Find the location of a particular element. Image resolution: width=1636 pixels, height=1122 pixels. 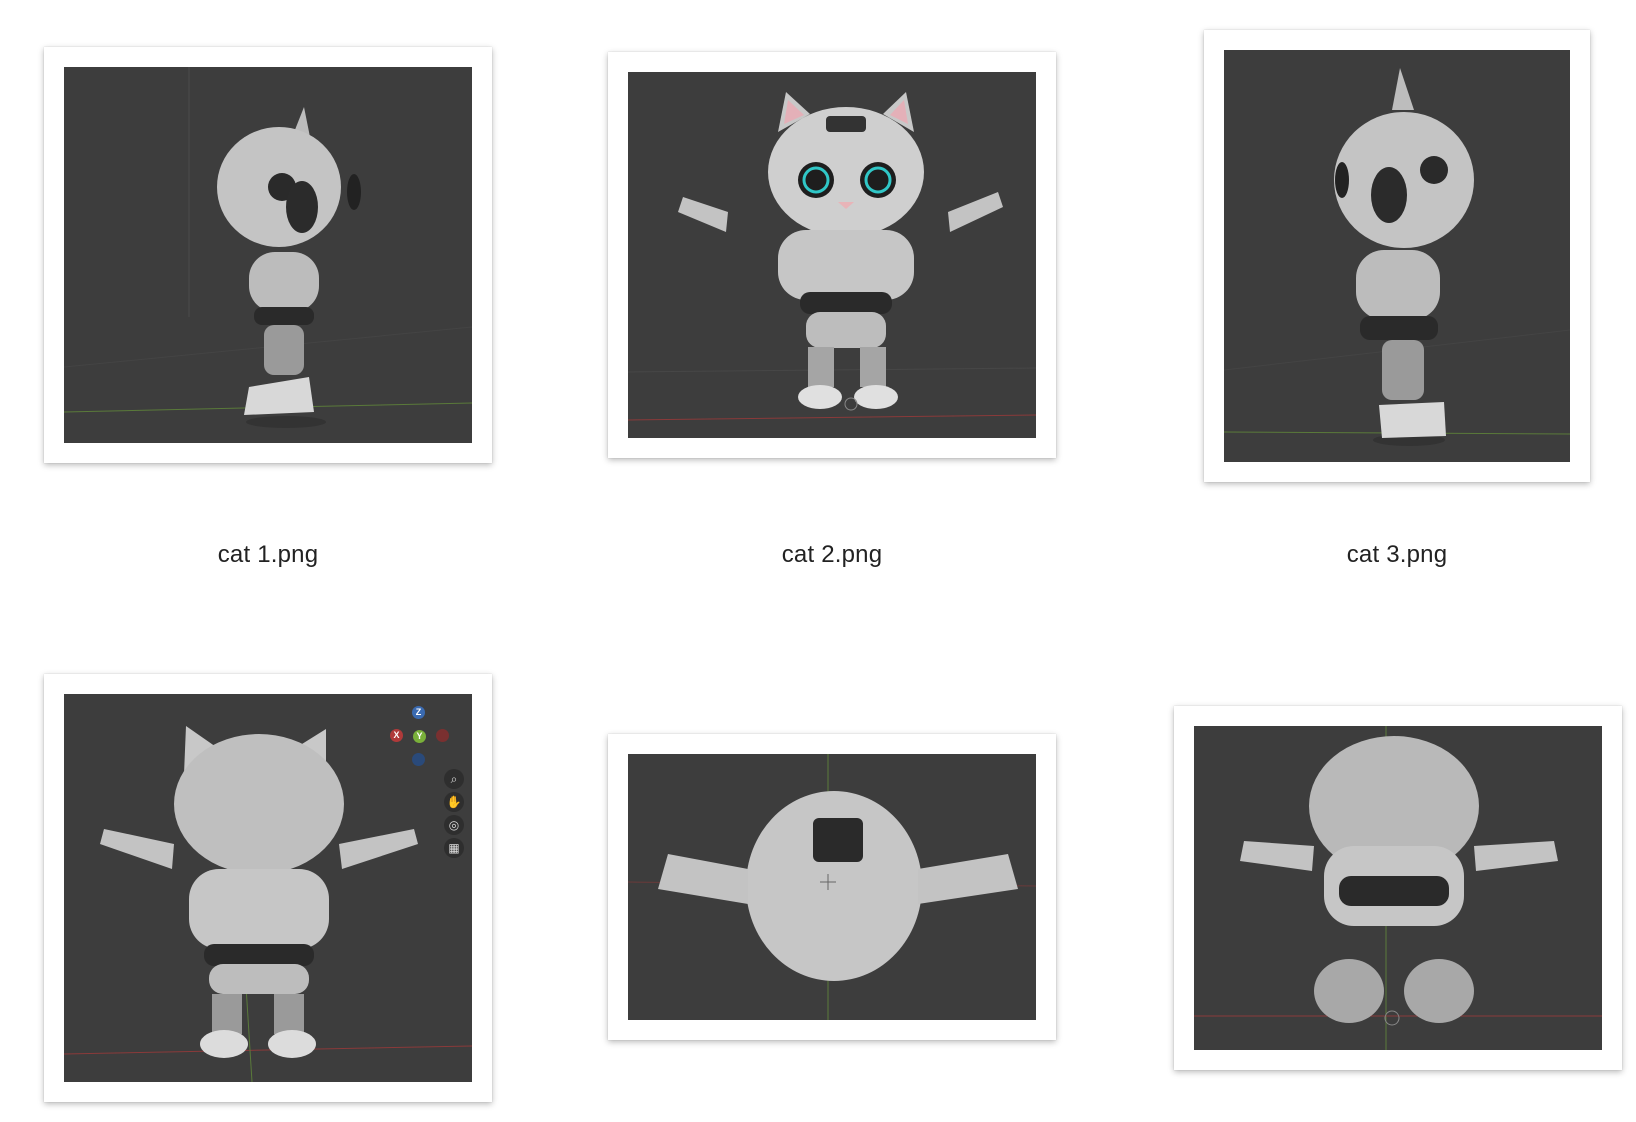

render-preview-front is located at coordinates (832, 255).